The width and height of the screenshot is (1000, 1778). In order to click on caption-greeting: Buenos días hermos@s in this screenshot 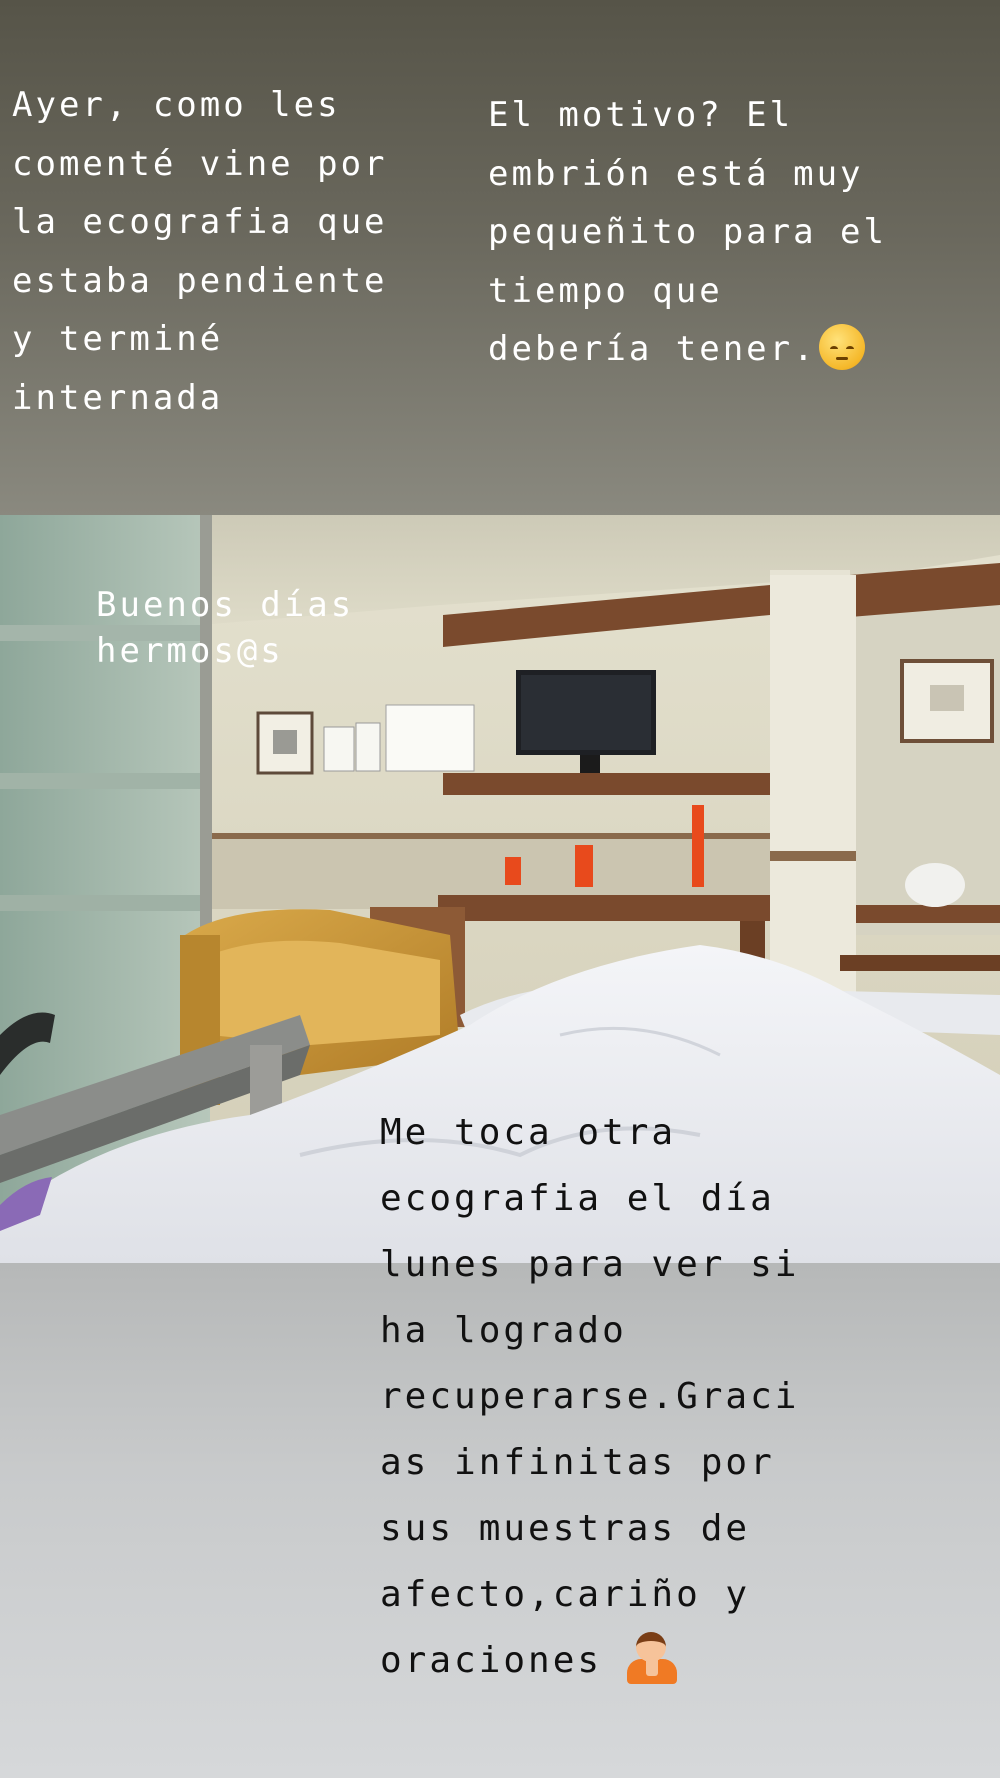, I will do `click(225, 628)`.